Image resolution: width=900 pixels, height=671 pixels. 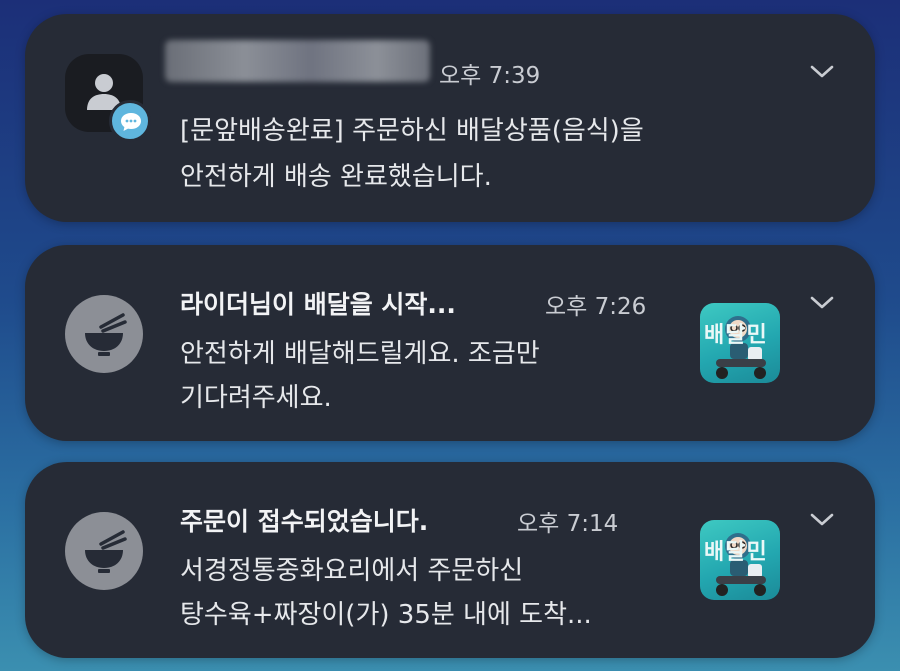 I want to click on message-icon, so click(x=131, y=122).